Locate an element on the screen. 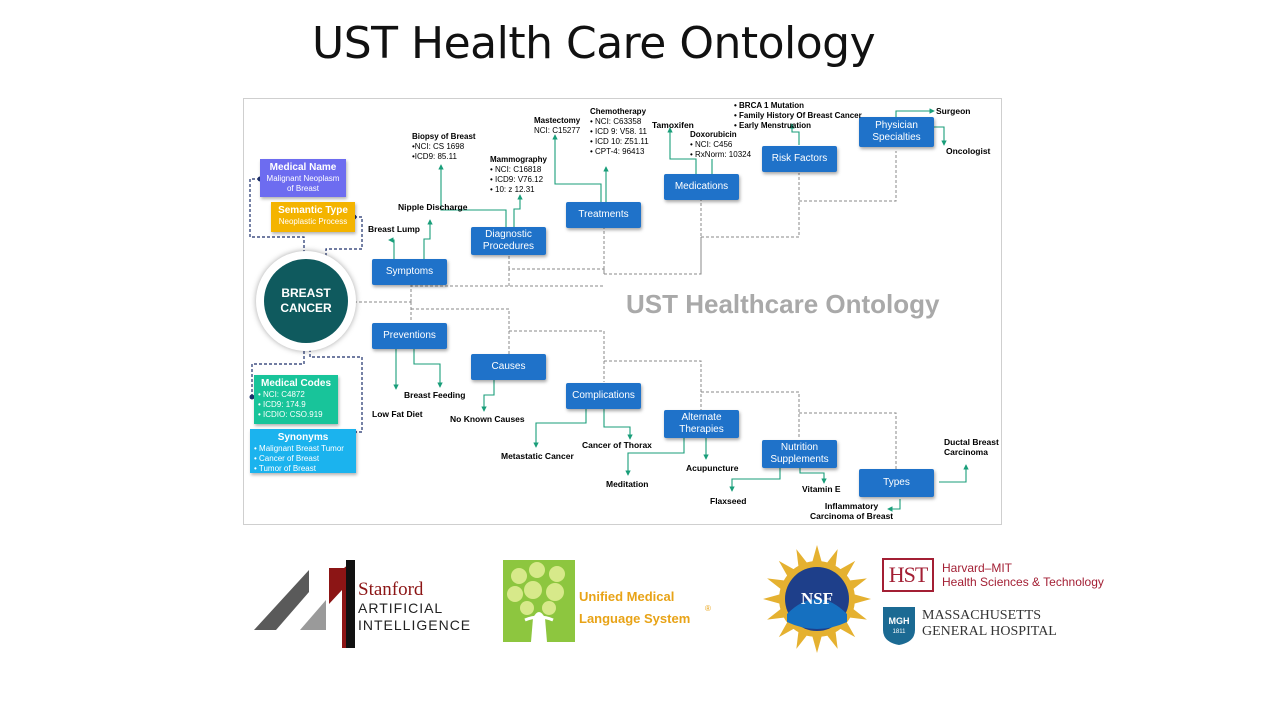 This screenshot has height=720, width=1280. label-inflammatory-carcinoma: Inflammatory Carcinoma of Breast is located at coordinates (852, 511).